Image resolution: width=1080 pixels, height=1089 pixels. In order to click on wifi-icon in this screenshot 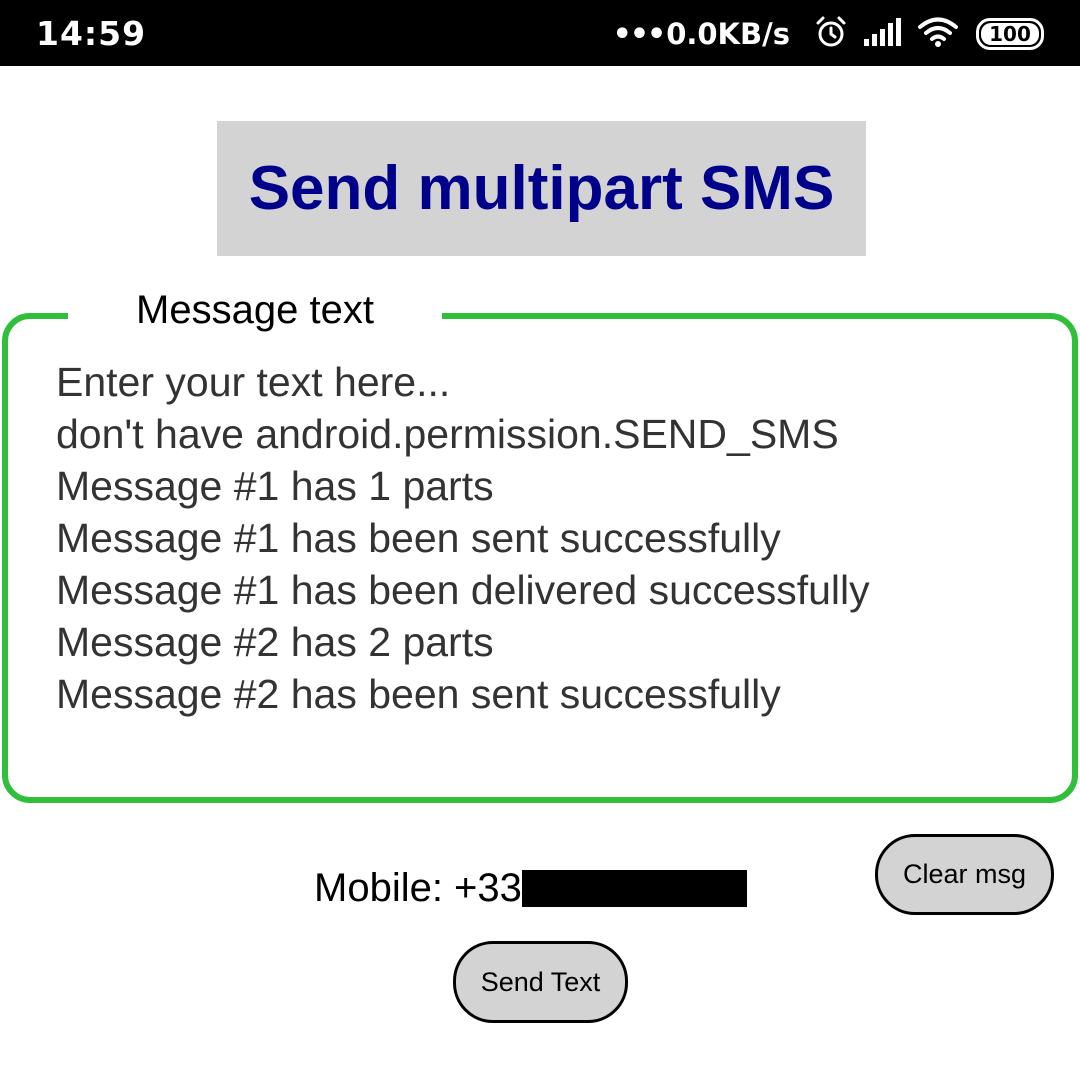, I will do `click(938, 34)`.